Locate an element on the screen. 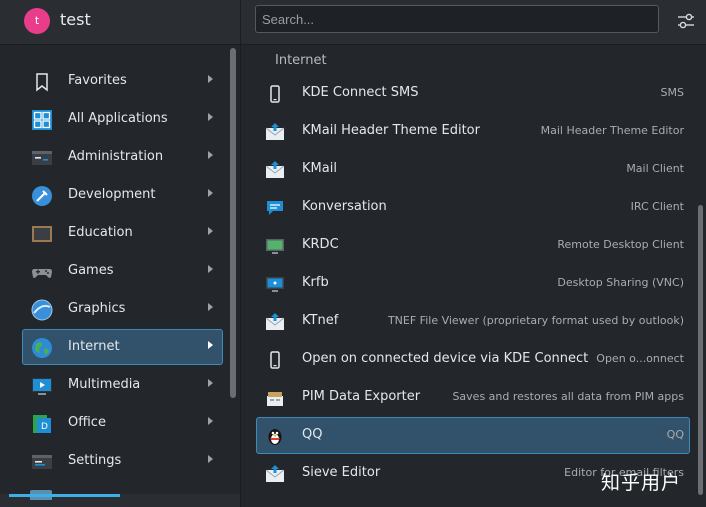 This screenshot has width=706, height=507. chalkboard-icon is located at coordinates (42, 234).